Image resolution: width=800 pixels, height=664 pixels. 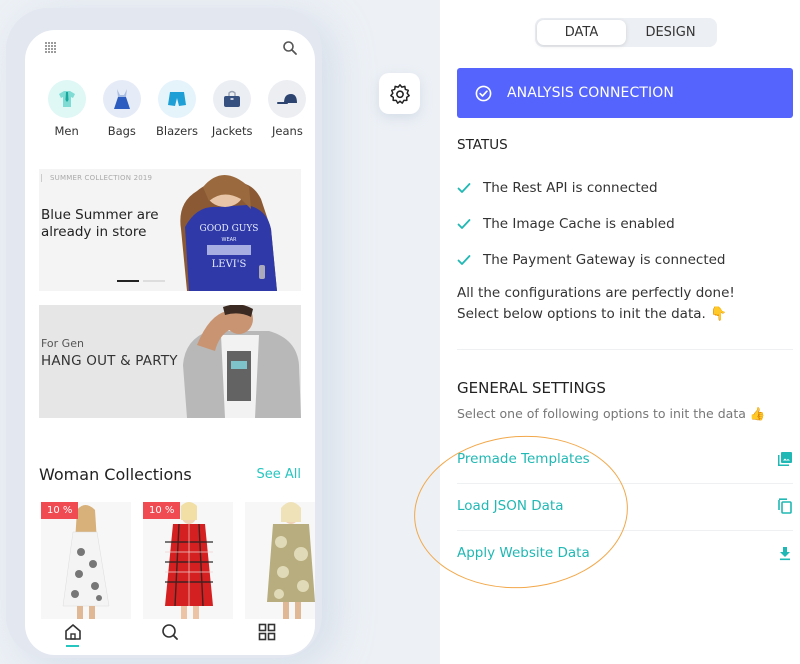 What do you see at coordinates (121, 99) in the screenshot?
I see `dress-icon` at bounding box center [121, 99].